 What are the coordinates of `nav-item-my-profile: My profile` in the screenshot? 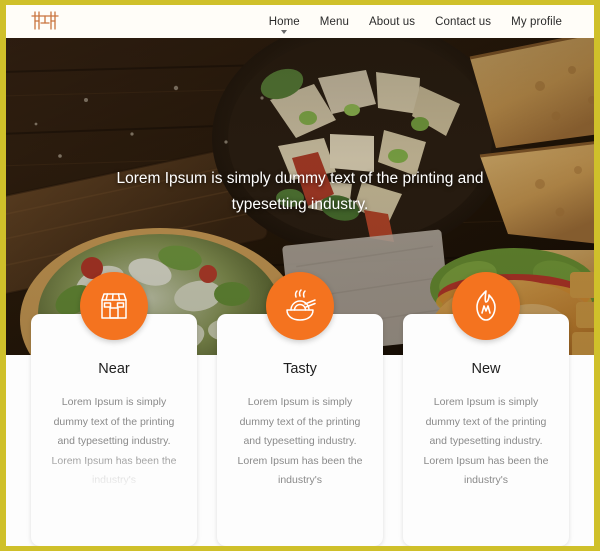 It's located at (536, 22).